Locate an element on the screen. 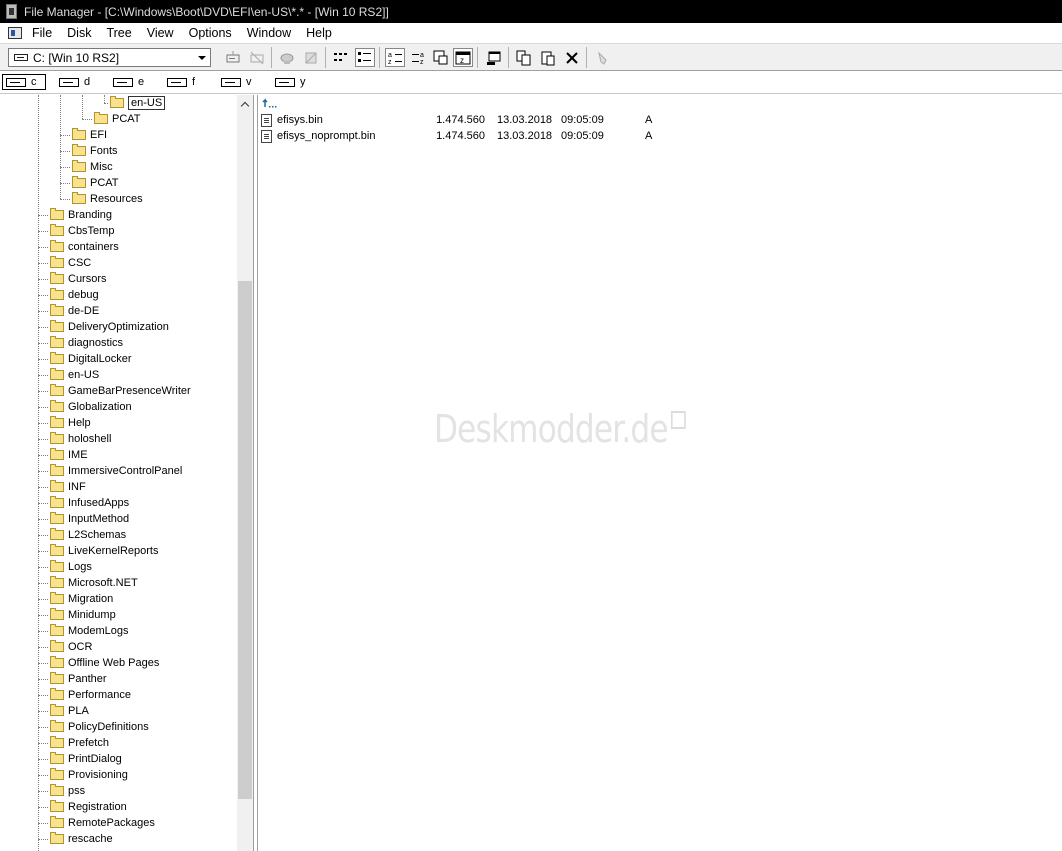 The image size is (1062, 851). menu-disk: Disk is located at coordinates (79, 33).